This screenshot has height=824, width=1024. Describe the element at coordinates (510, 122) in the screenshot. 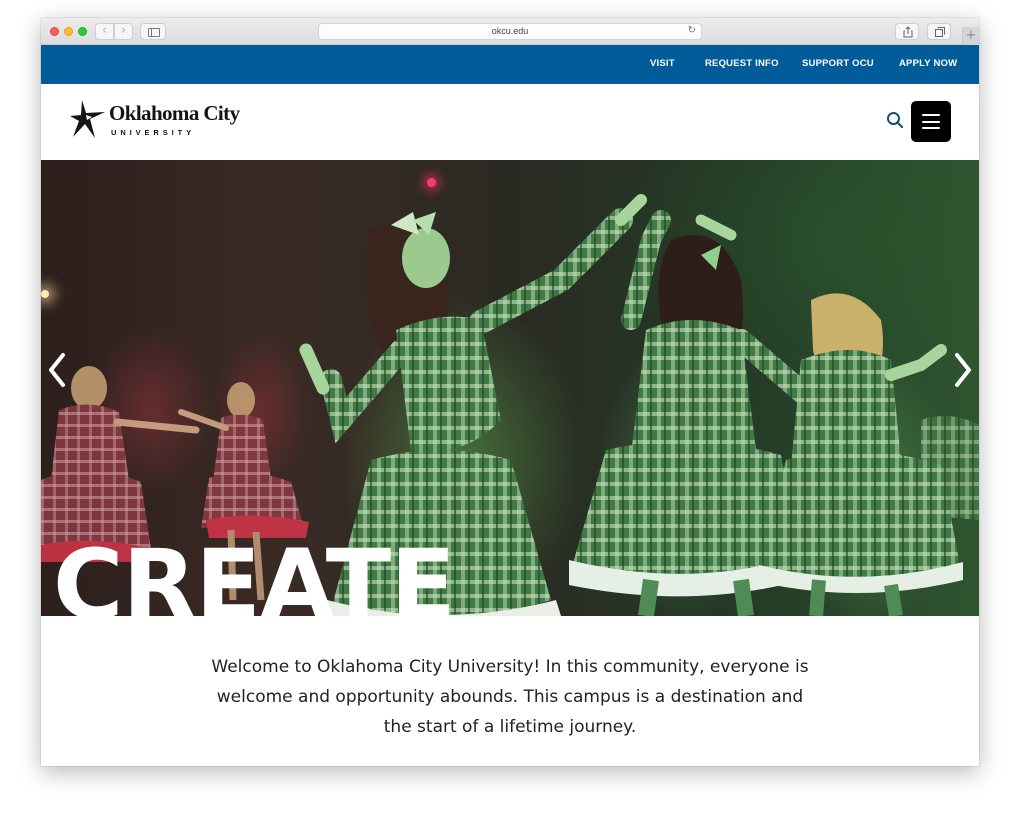

I see `site-header: Oklahoma City UNIVERSITY` at that location.